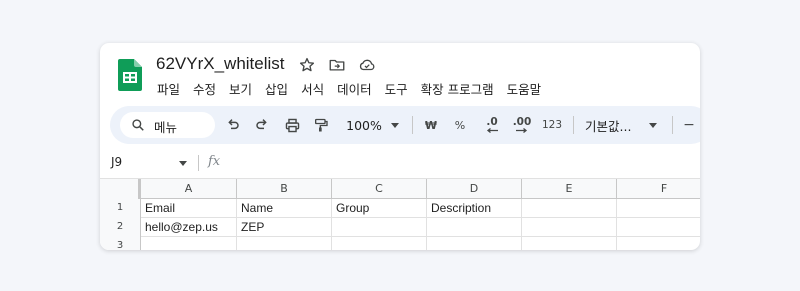 This screenshot has height=291, width=800. I want to click on column-header-e: E, so click(569, 189).